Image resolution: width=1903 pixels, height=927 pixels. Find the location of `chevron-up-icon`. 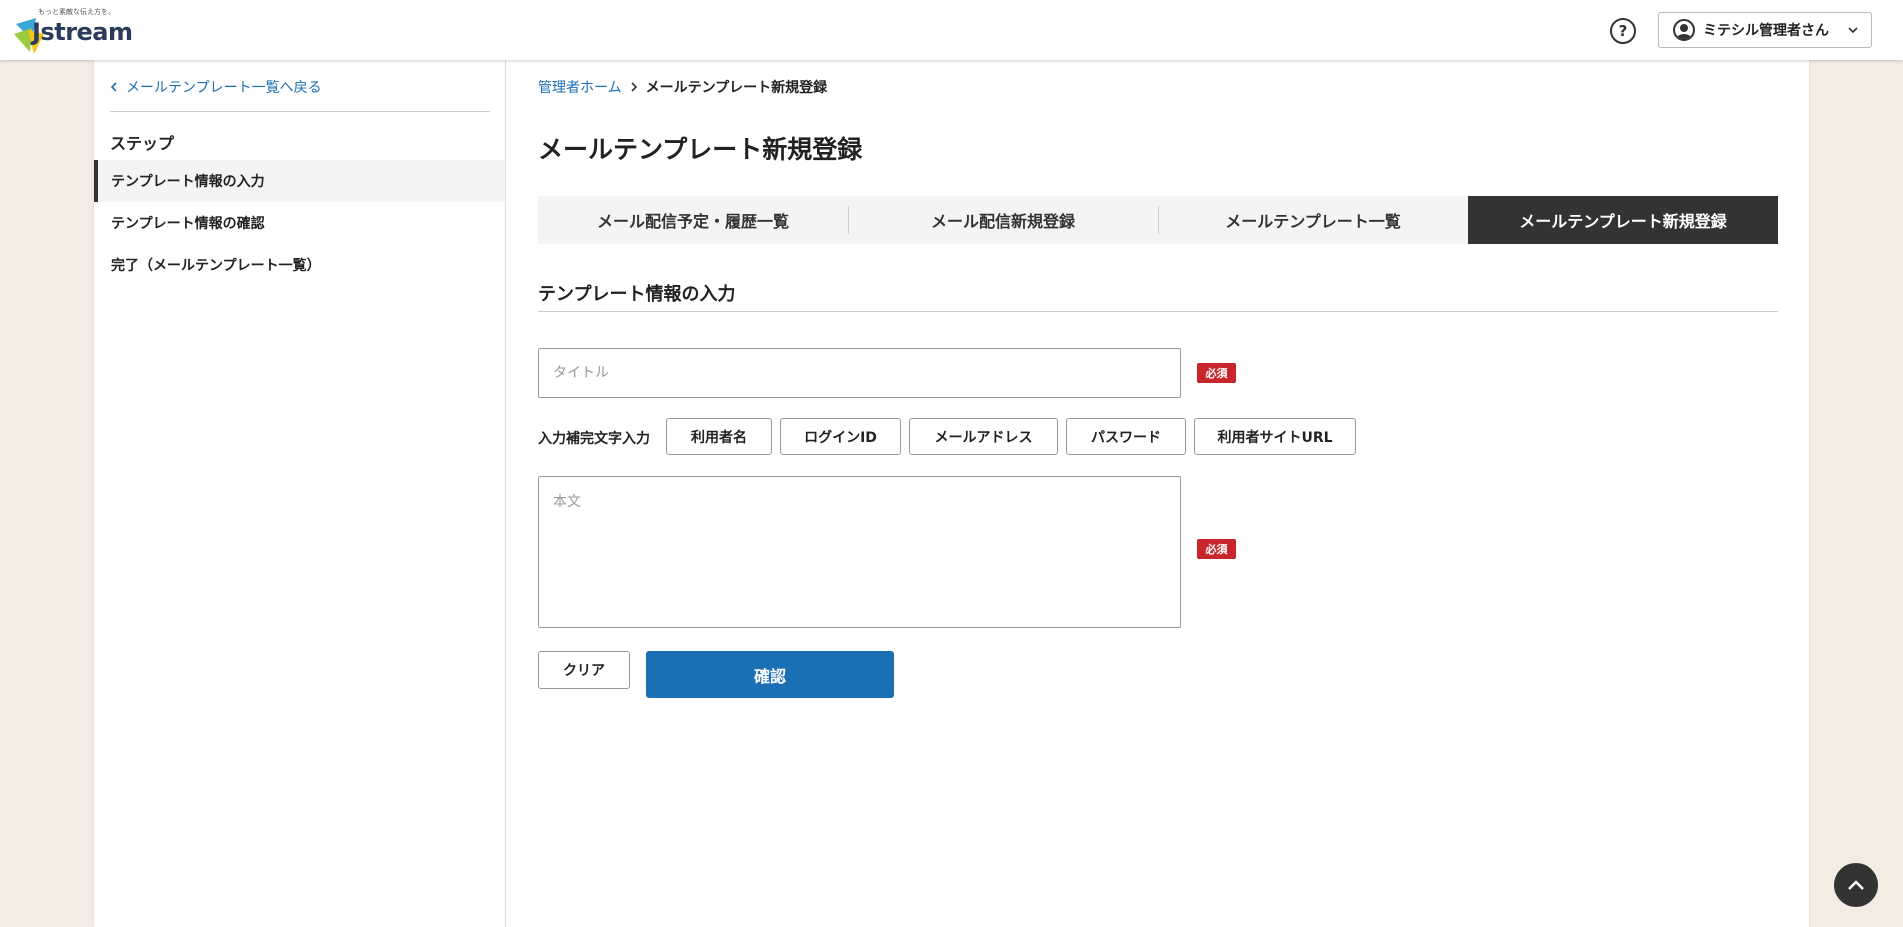

chevron-up-icon is located at coordinates (1856, 885).